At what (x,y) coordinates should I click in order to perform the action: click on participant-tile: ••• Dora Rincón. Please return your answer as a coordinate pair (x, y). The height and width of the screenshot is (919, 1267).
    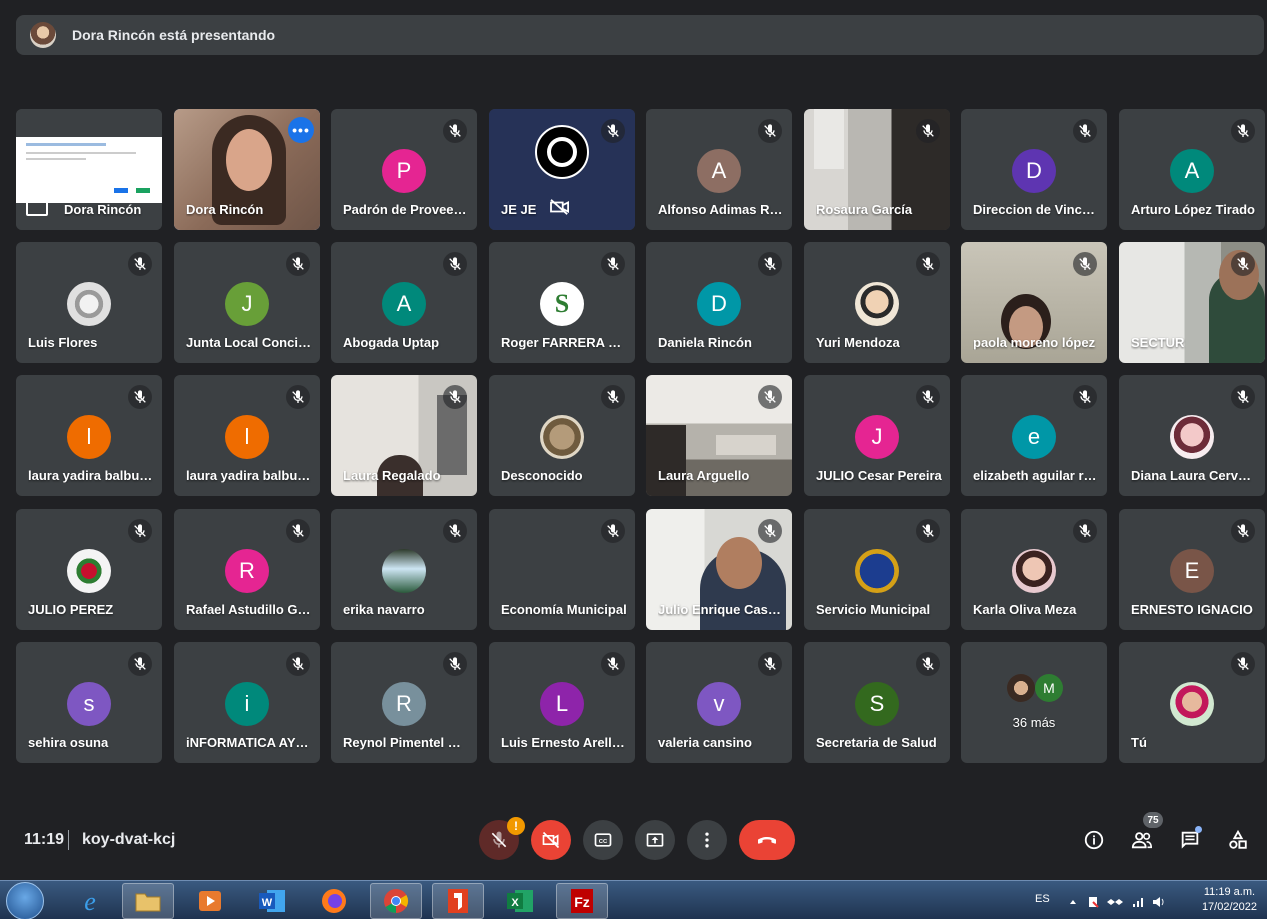
    Looking at the image, I should click on (247, 169).